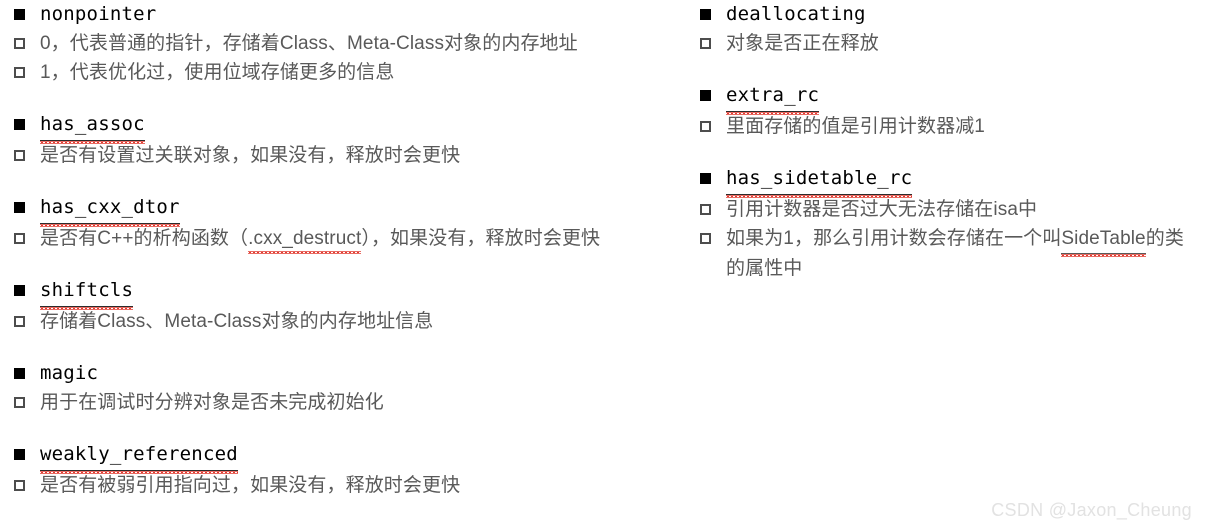 This screenshot has height=531, width=1208. I want to click on group-title: magic, so click(69, 373).